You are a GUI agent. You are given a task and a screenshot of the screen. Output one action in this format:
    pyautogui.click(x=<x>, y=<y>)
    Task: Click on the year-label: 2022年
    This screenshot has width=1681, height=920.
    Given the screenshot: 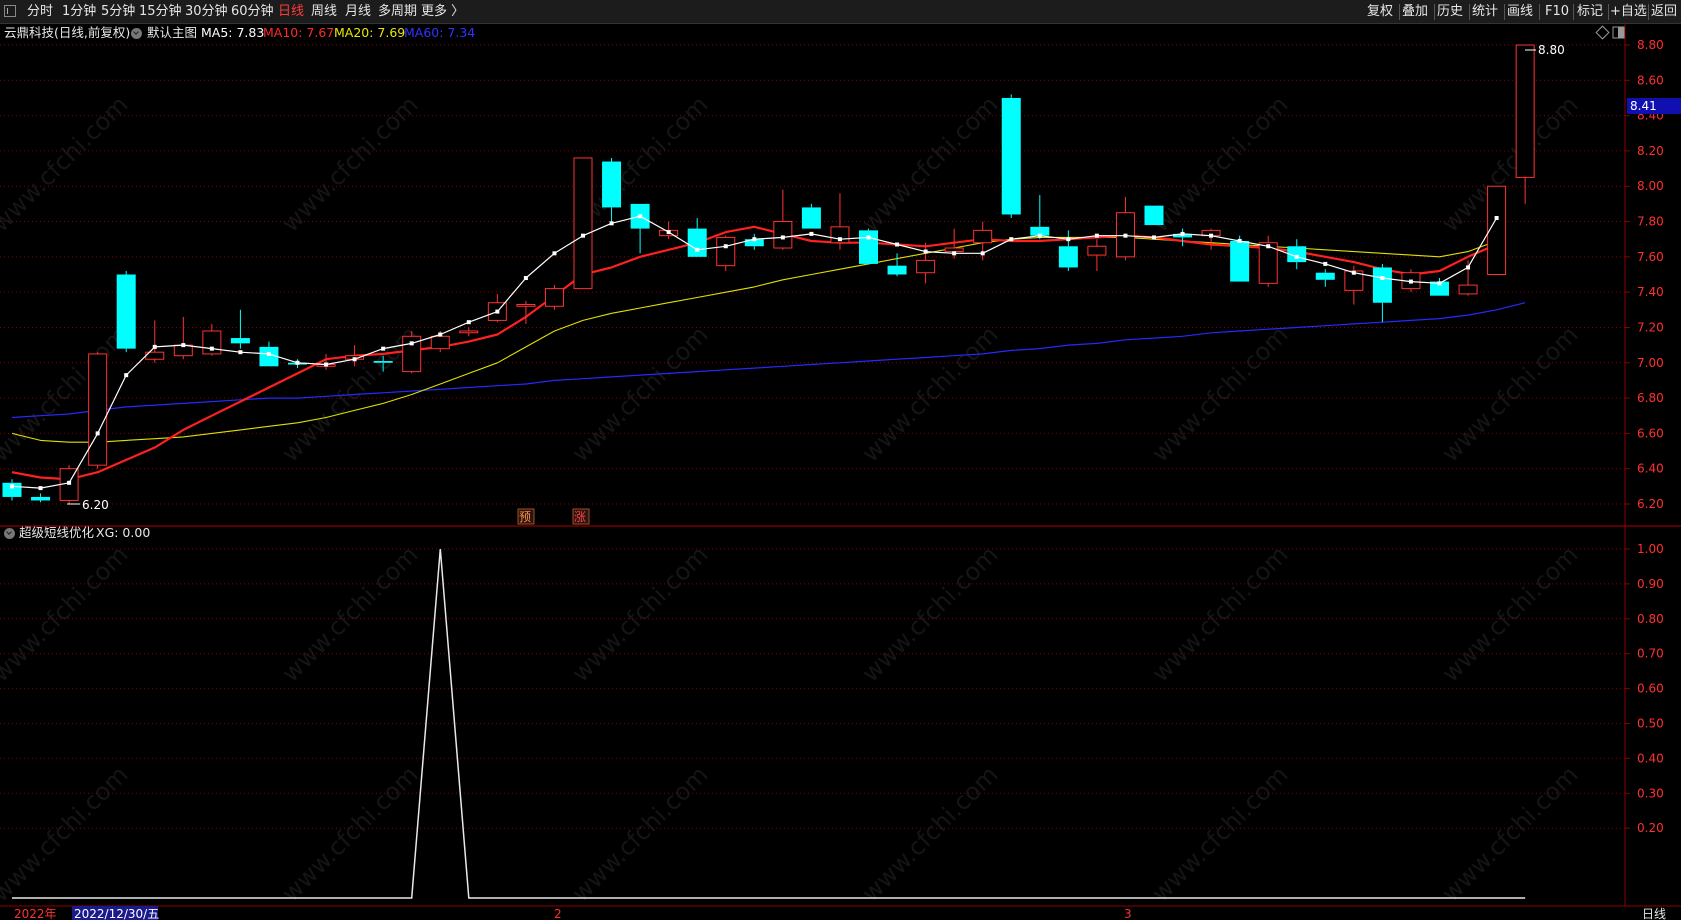 What is the action you would take?
    pyautogui.click(x=35, y=913)
    